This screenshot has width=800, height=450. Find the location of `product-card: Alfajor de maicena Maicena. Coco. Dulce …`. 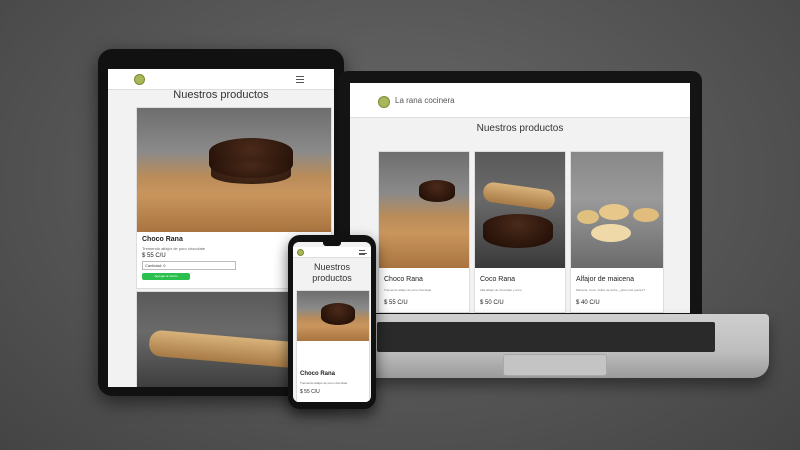

product-card: Alfajor de maicena Maicena. Coco. Dulce … is located at coordinates (617, 232).